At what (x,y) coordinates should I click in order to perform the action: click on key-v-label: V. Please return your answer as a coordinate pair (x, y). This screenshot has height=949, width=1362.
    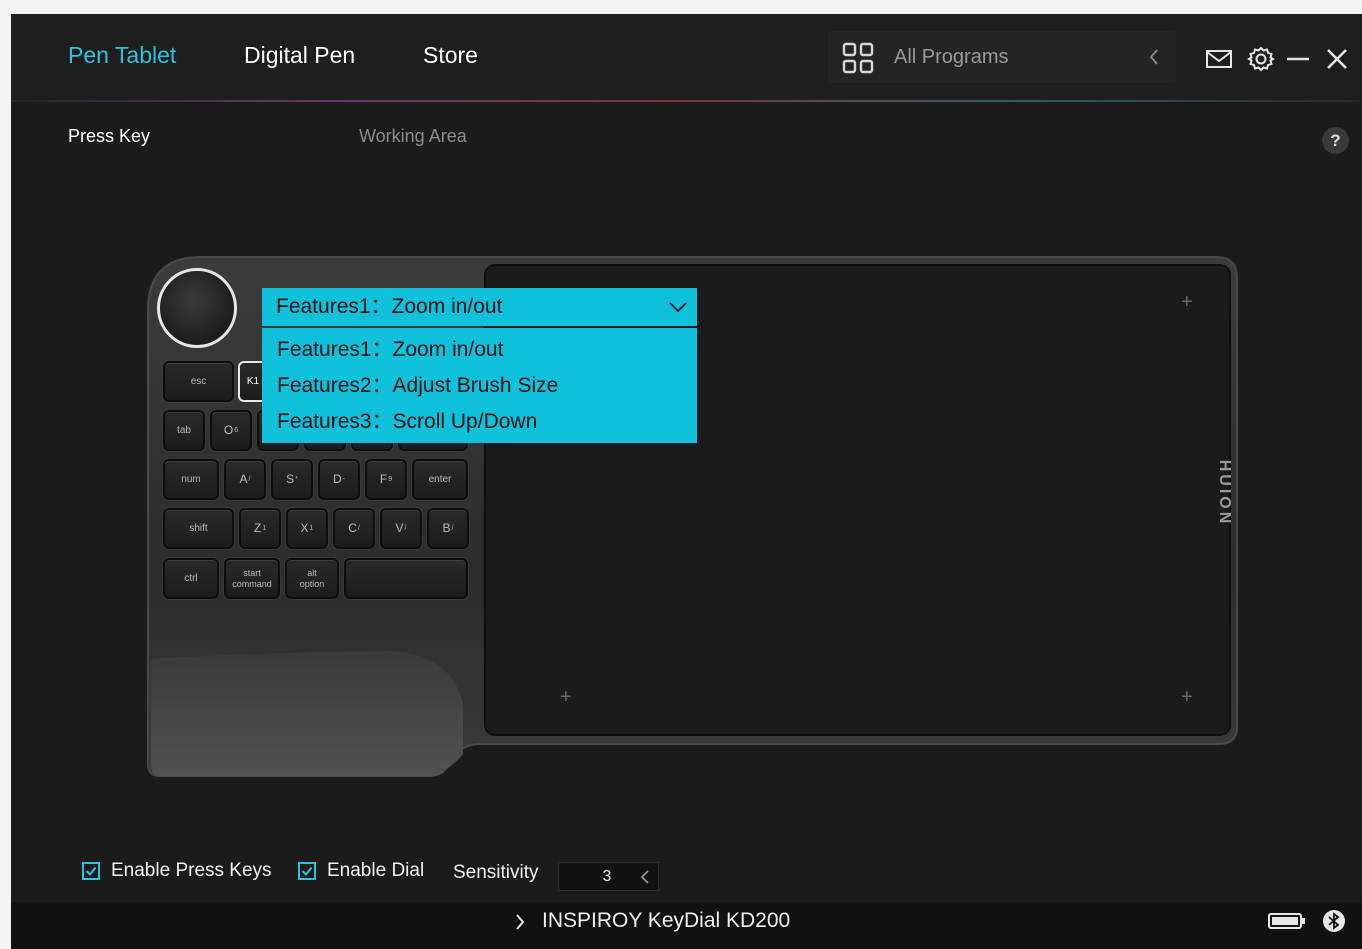
    Looking at the image, I should click on (399, 528).